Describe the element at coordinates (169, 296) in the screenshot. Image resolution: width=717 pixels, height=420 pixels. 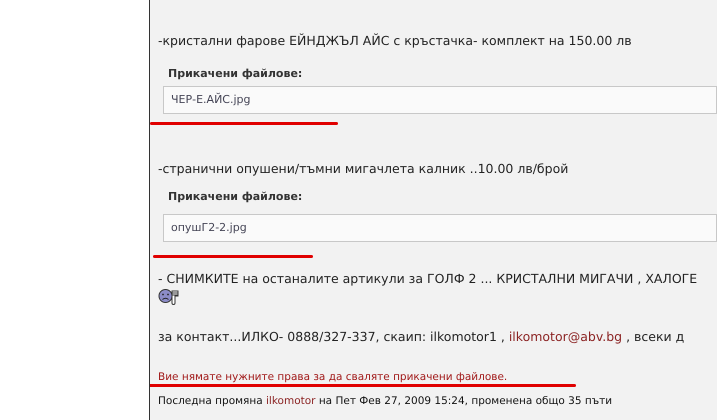
I see `sad-face-icon` at that location.